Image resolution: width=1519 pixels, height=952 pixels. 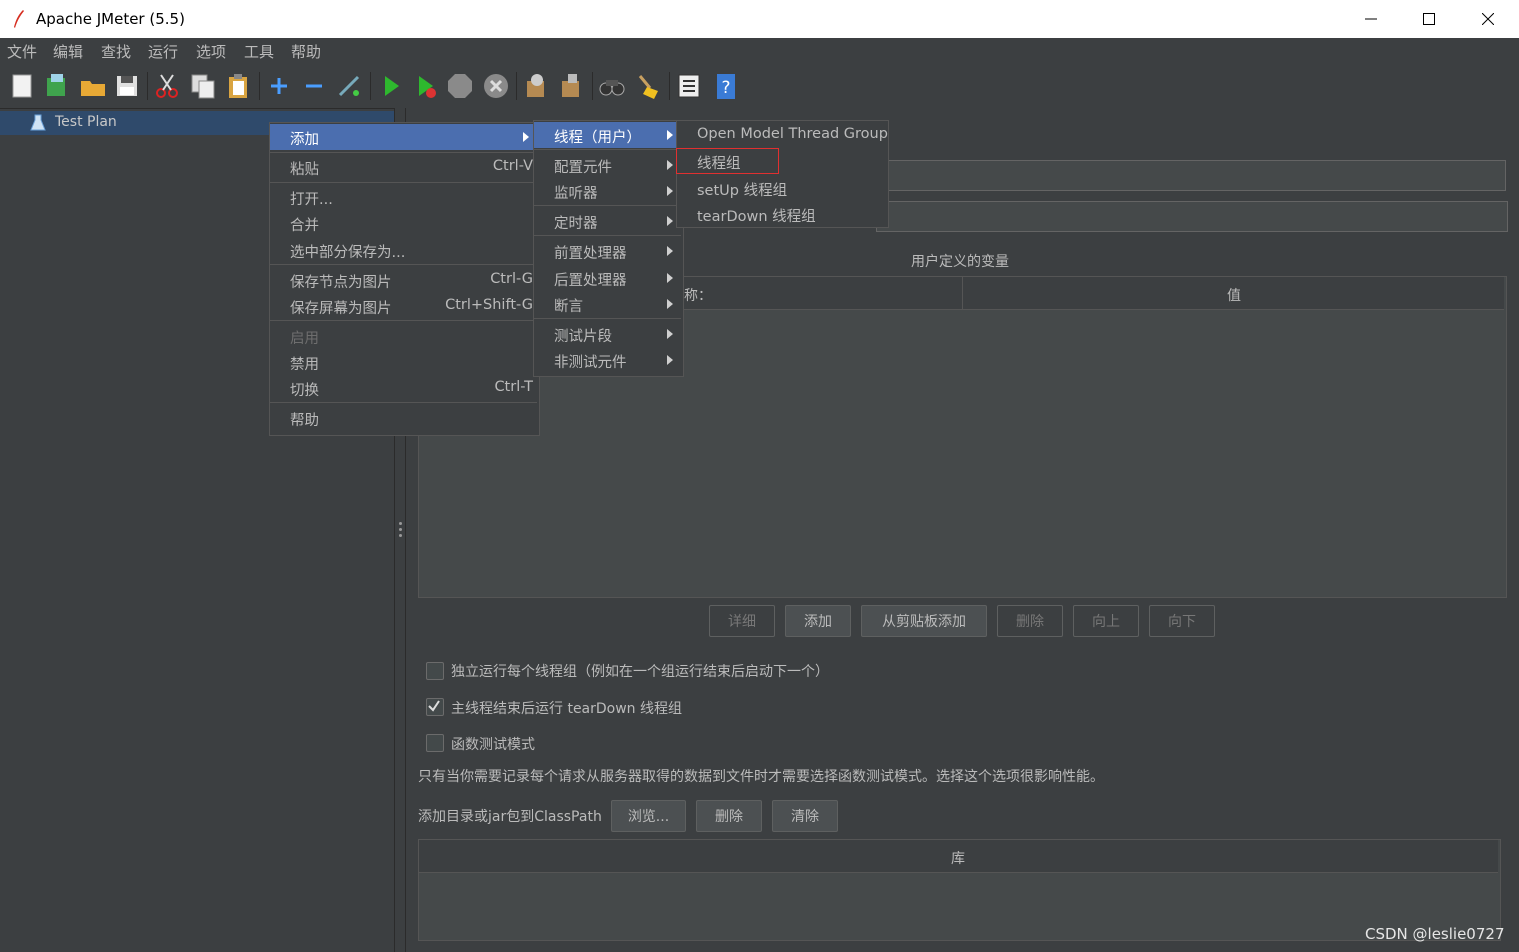 What do you see at coordinates (805, 816) in the screenshot?
I see `classpath-clear-button: 清除` at bounding box center [805, 816].